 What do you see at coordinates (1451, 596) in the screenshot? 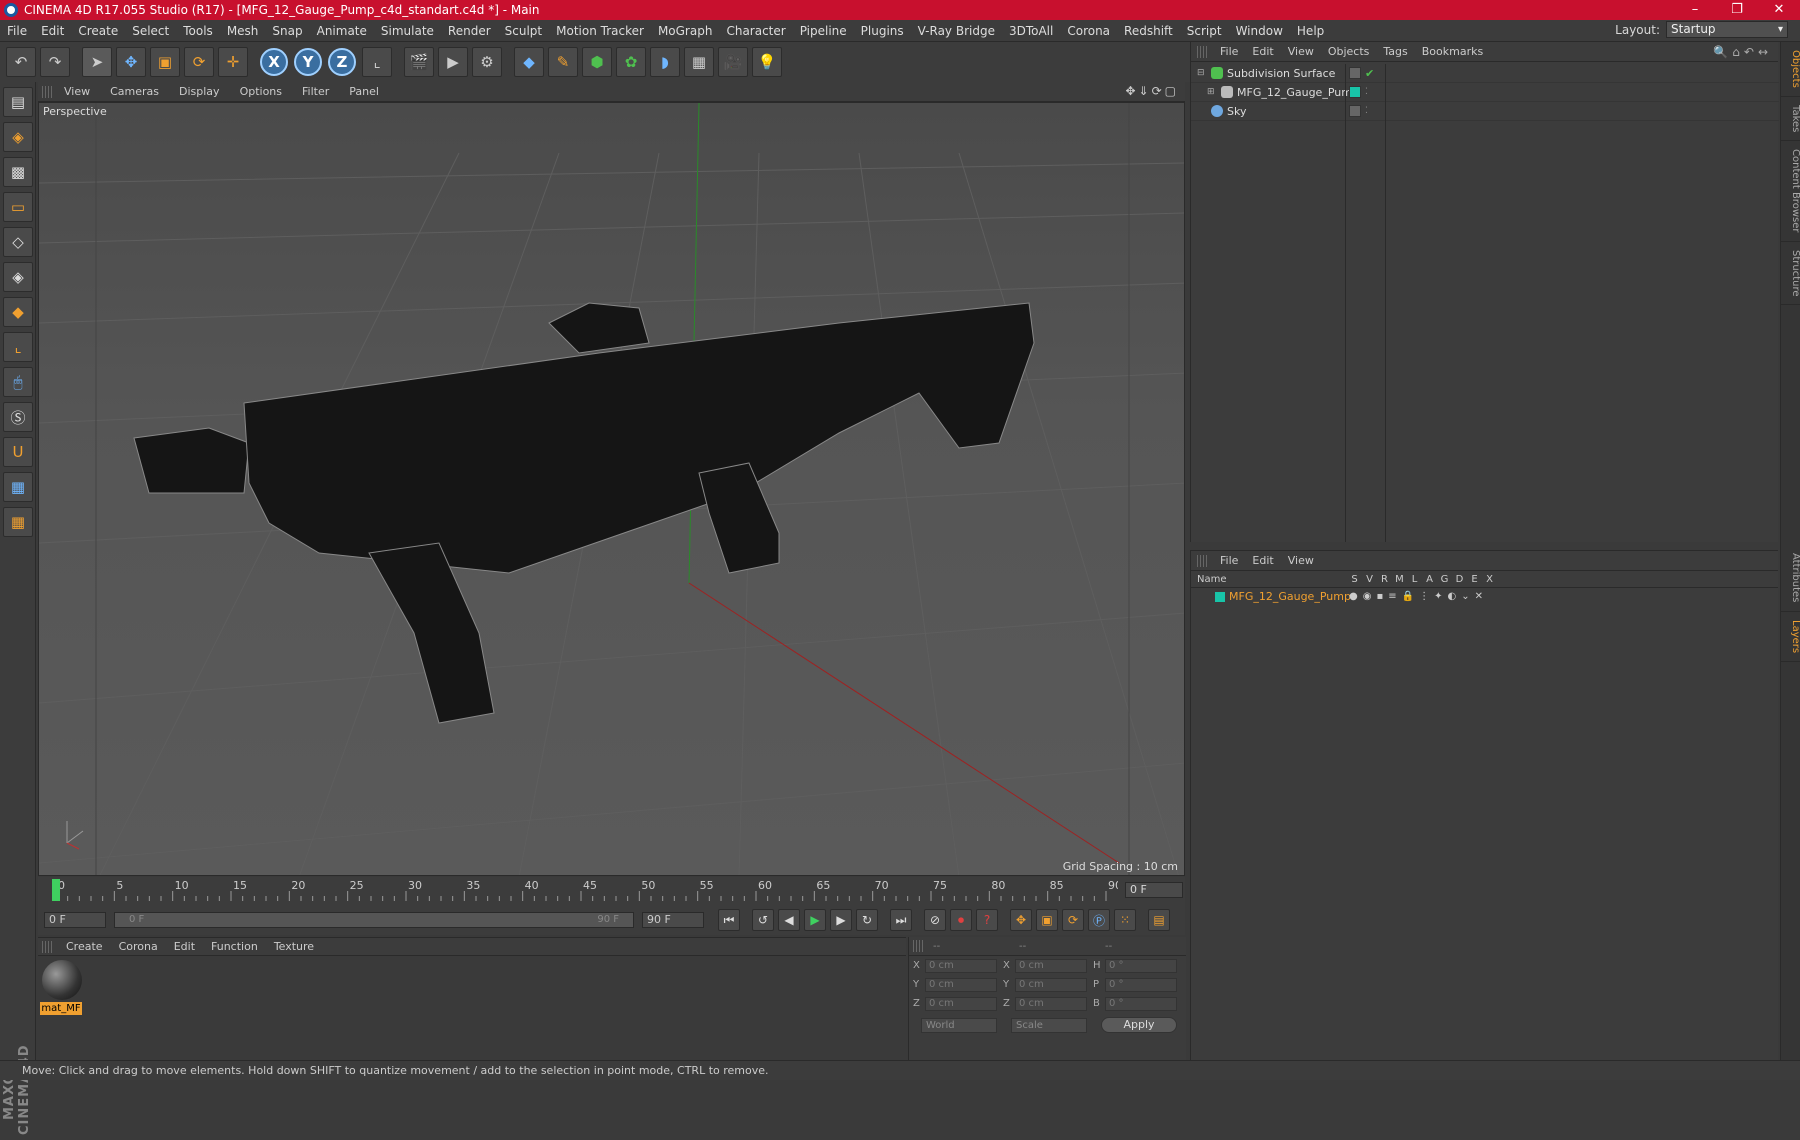
I see `deformer-icon: ◐` at bounding box center [1451, 596].